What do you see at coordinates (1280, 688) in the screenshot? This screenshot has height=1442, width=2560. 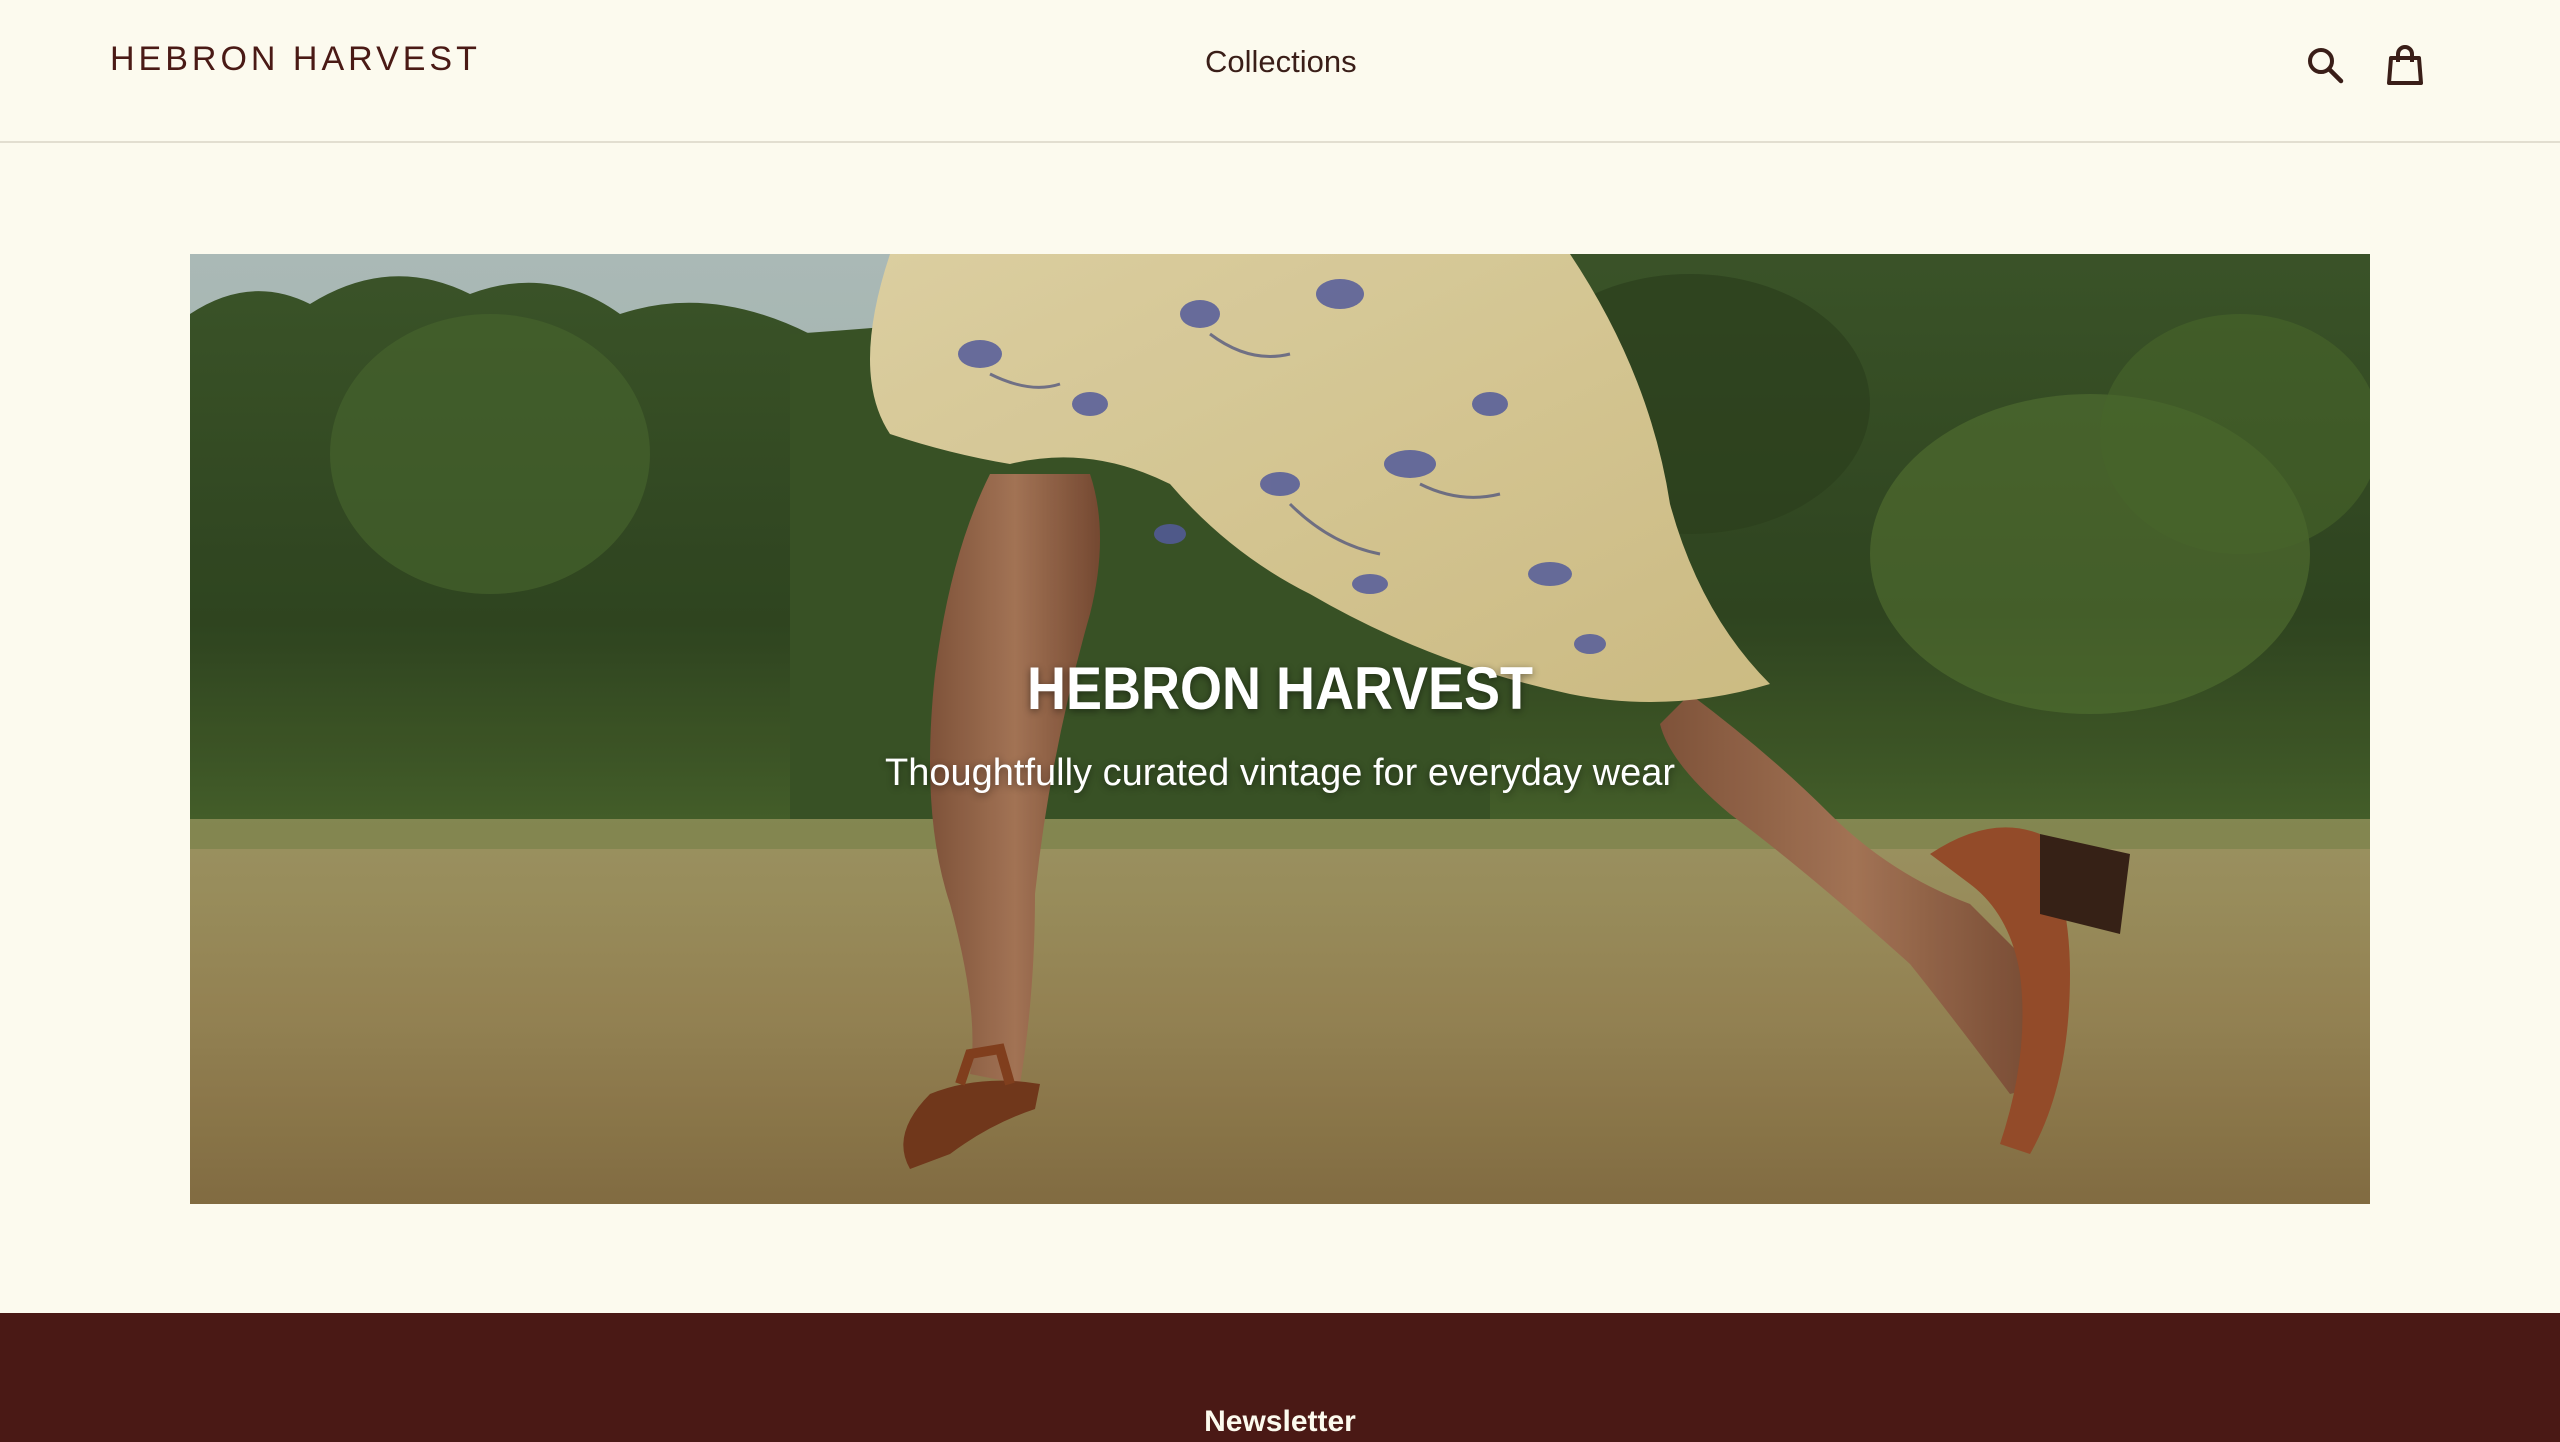 I see `hero-title: HEBRON HARVEST` at bounding box center [1280, 688].